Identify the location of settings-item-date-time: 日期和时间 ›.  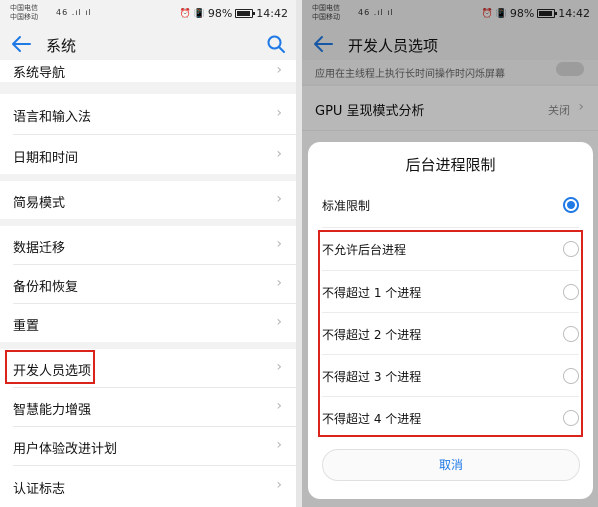
(148, 154).